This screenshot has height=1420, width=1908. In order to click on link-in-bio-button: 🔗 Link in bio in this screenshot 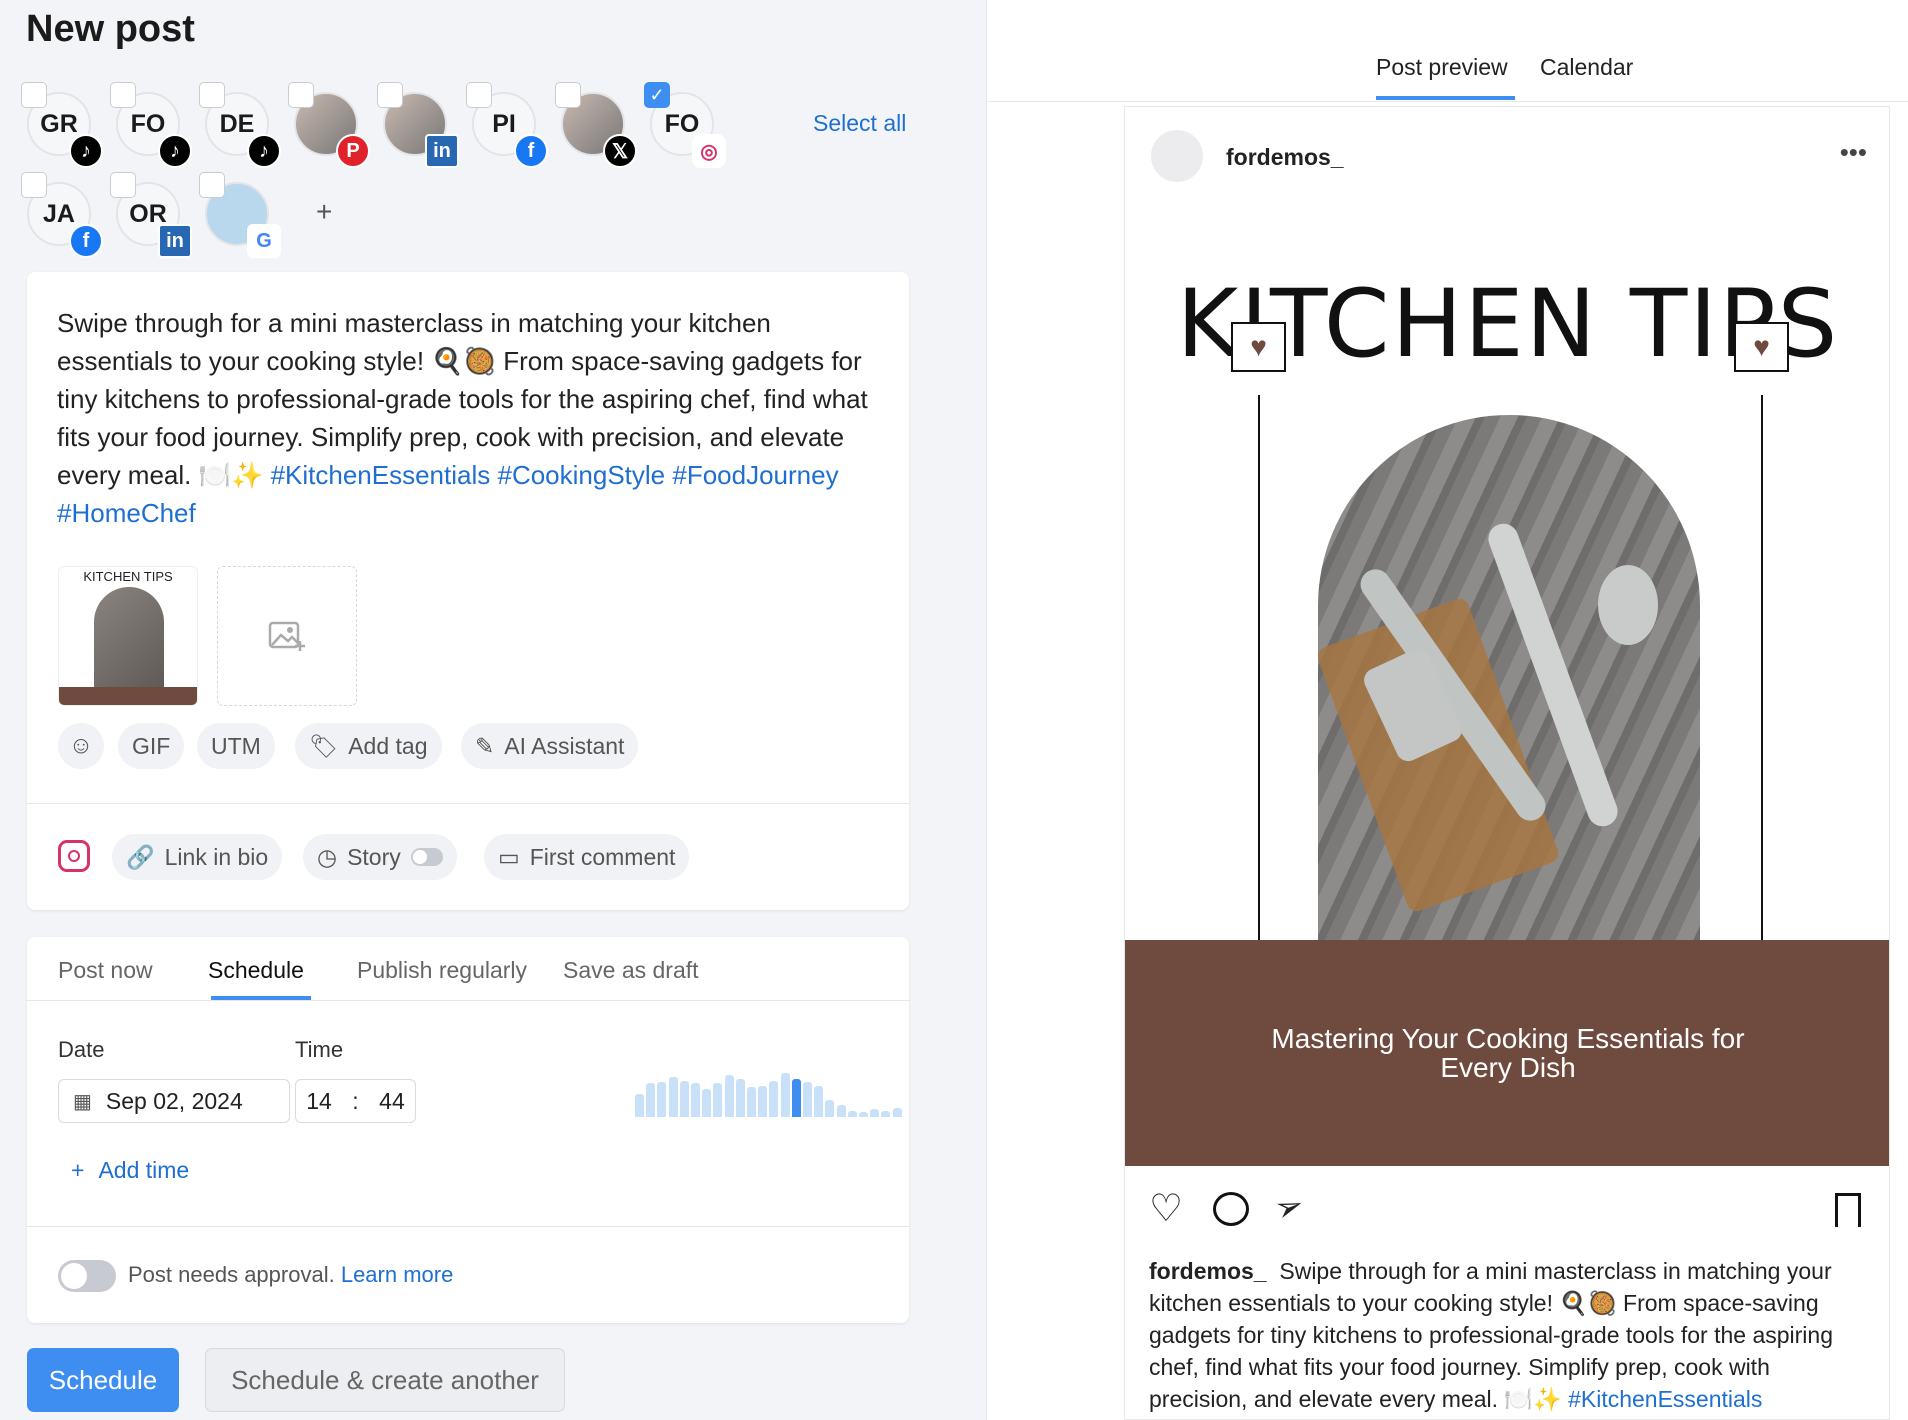, I will do `click(197, 857)`.